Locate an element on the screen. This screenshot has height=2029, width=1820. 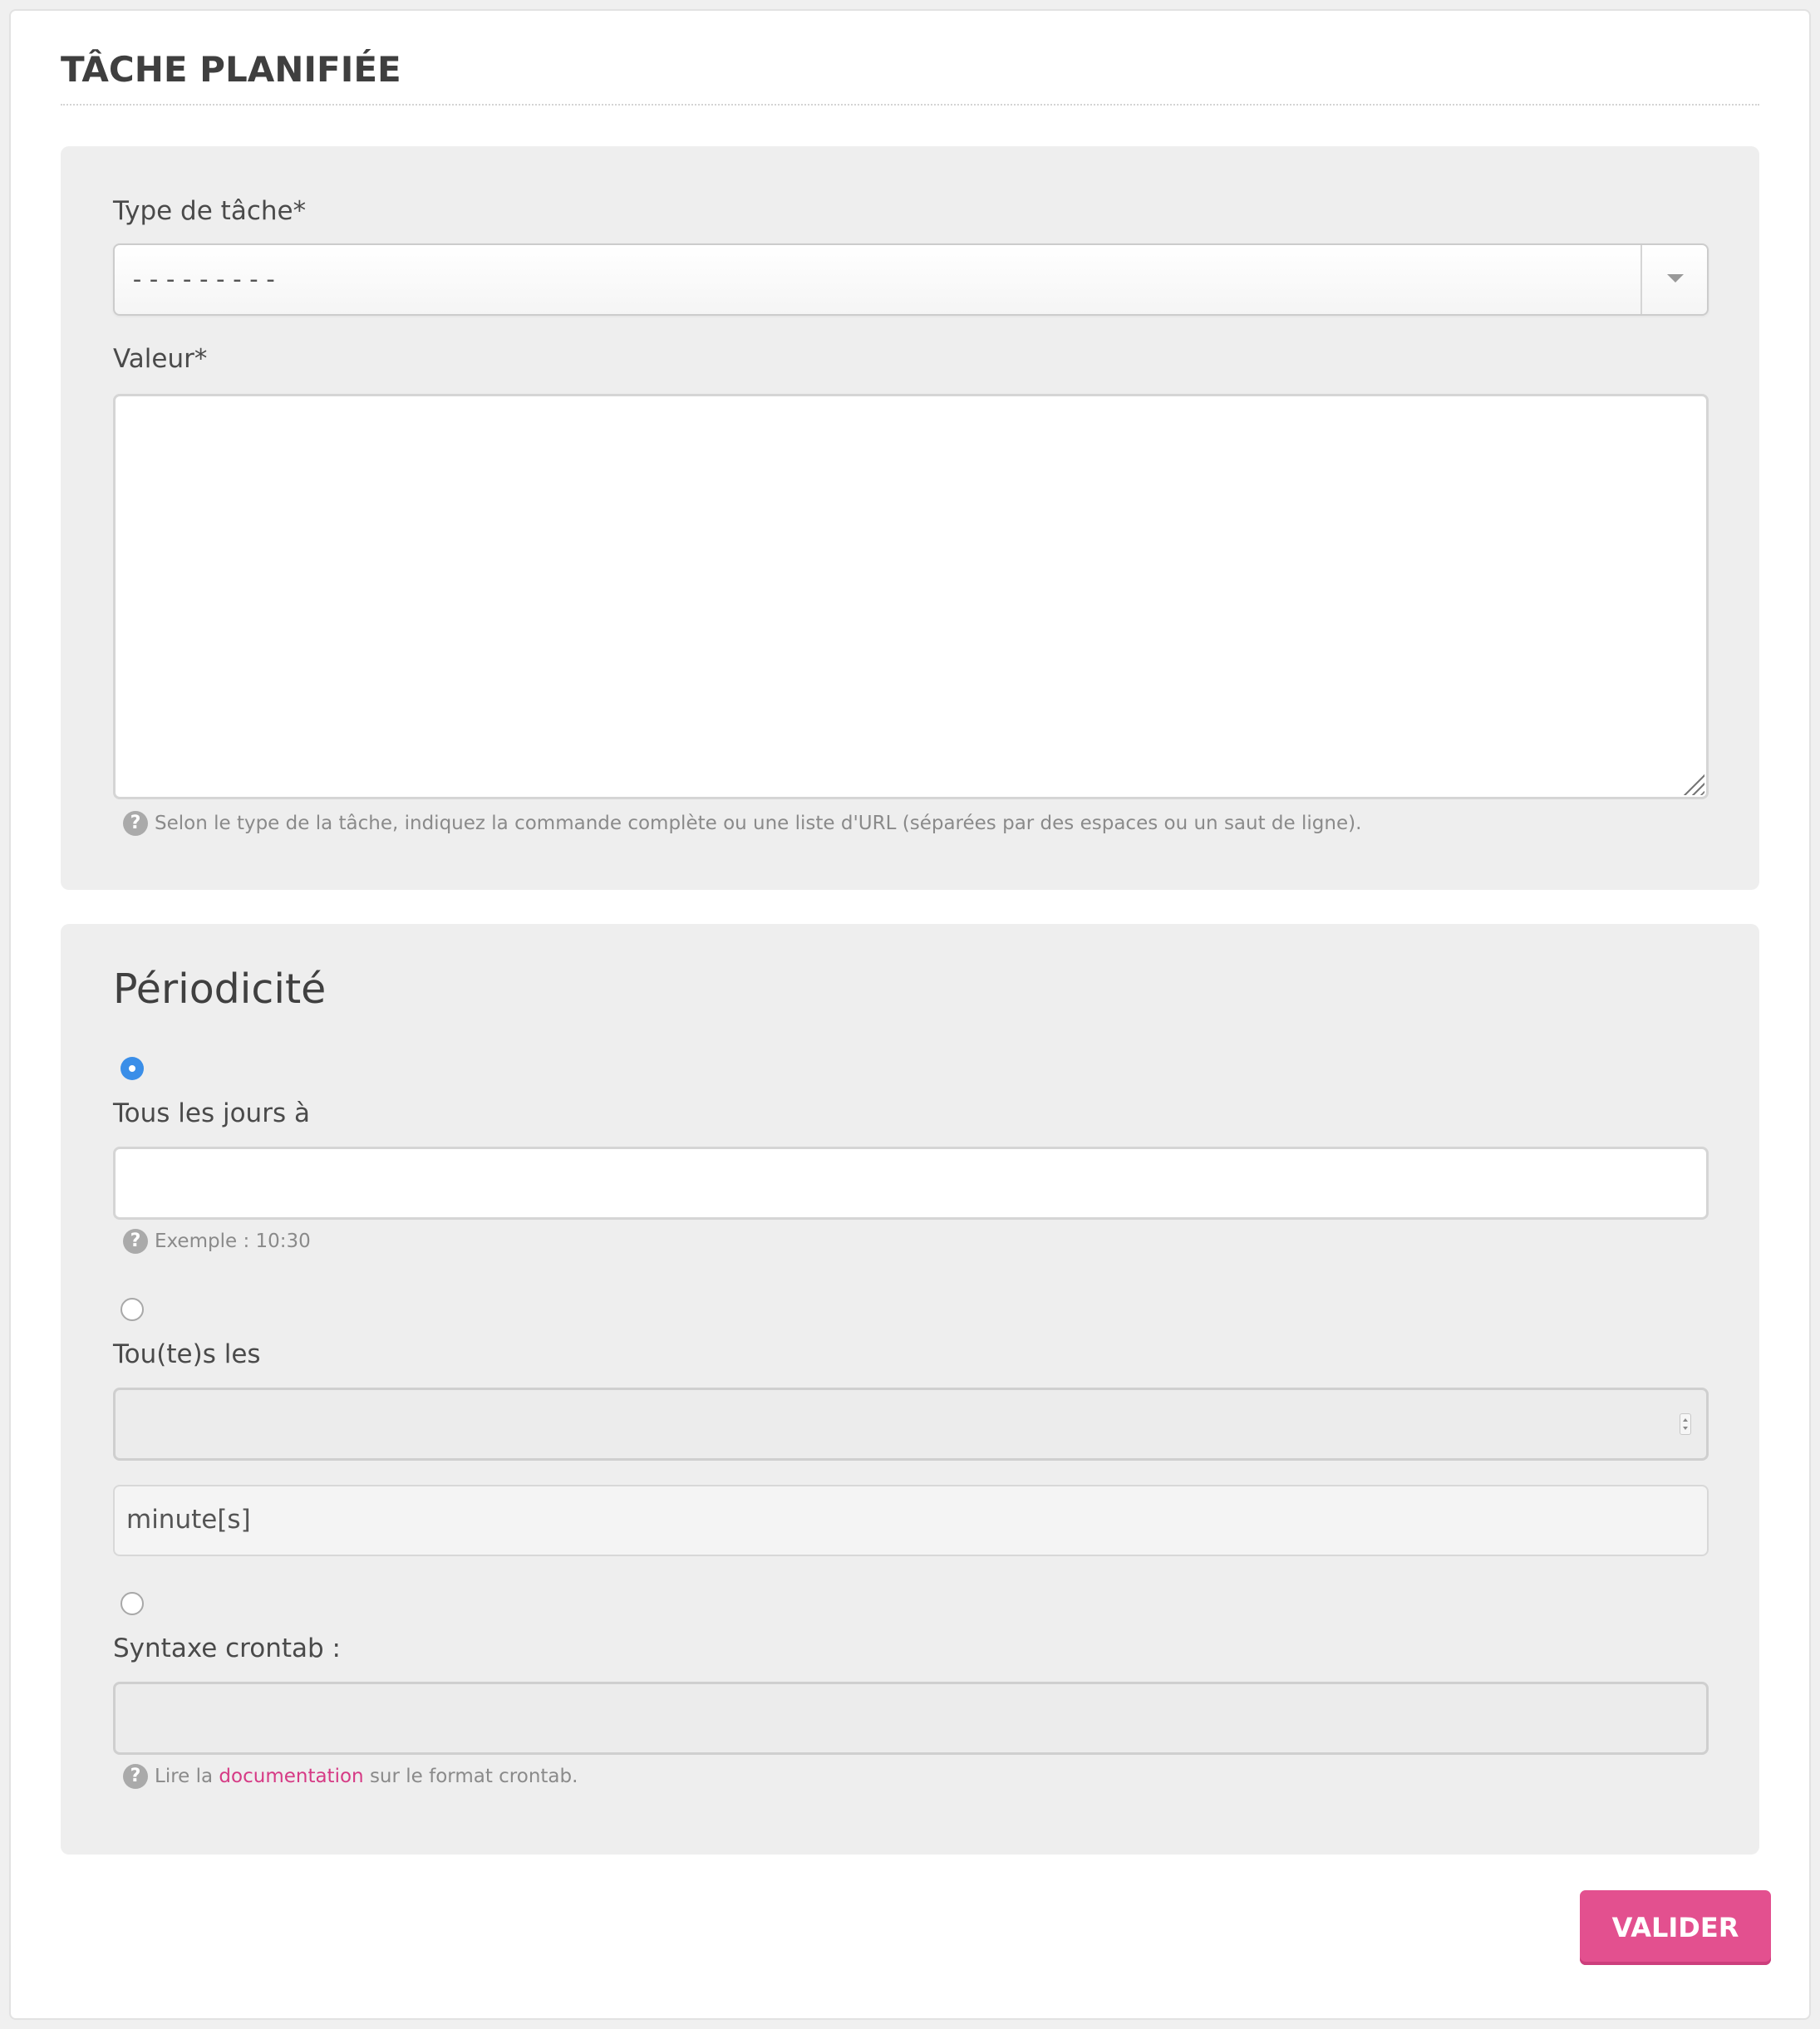
submit-button: VALIDER is located at coordinates (1675, 1927).